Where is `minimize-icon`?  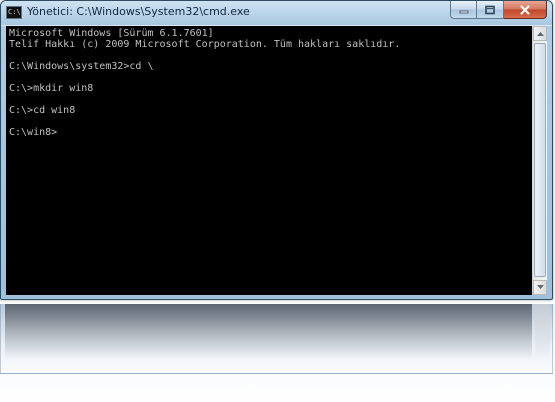 minimize-icon is located at coordinates (463, 11).